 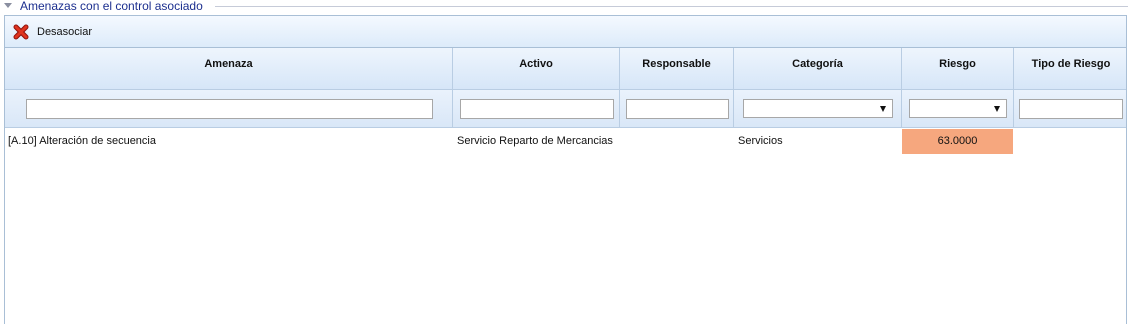 What do you see at coordinates (229, 68) in the screenshot?
I see `column-header-amenaza: Amenaza` at bounding box center [229, 68].